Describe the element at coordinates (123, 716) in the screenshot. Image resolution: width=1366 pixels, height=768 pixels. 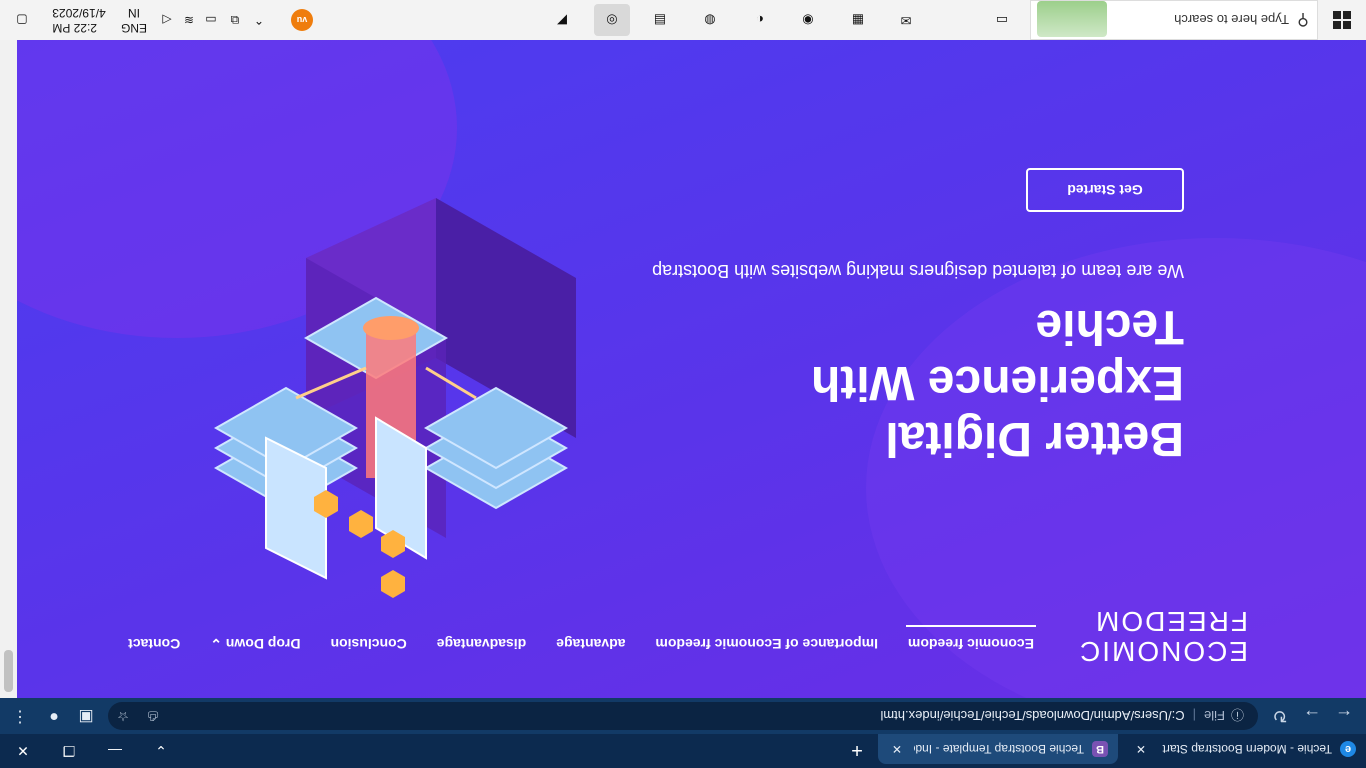
I see `favorite-icon: ☆` at that location.